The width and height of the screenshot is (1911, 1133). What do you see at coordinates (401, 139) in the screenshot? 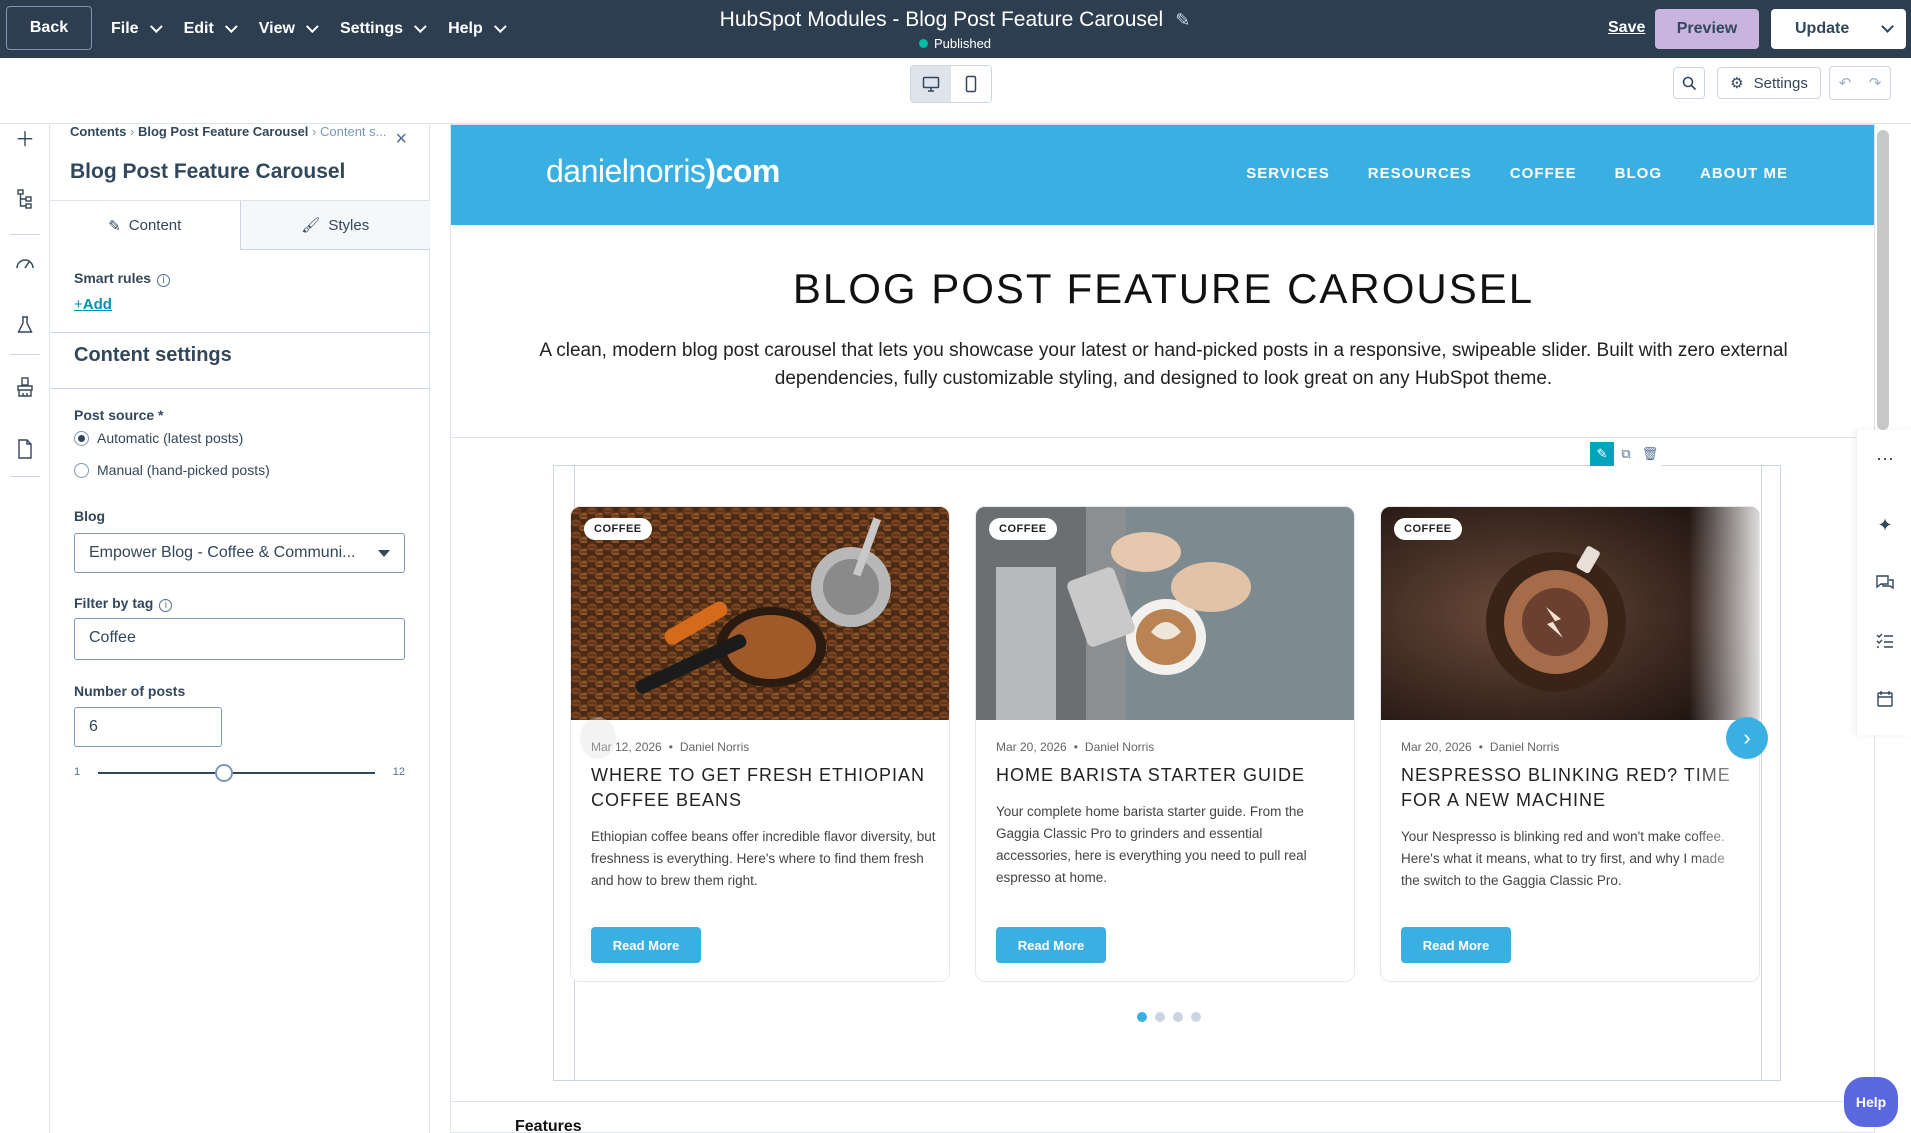
I see `close-icon: ×` at bounding box center [401, 139].